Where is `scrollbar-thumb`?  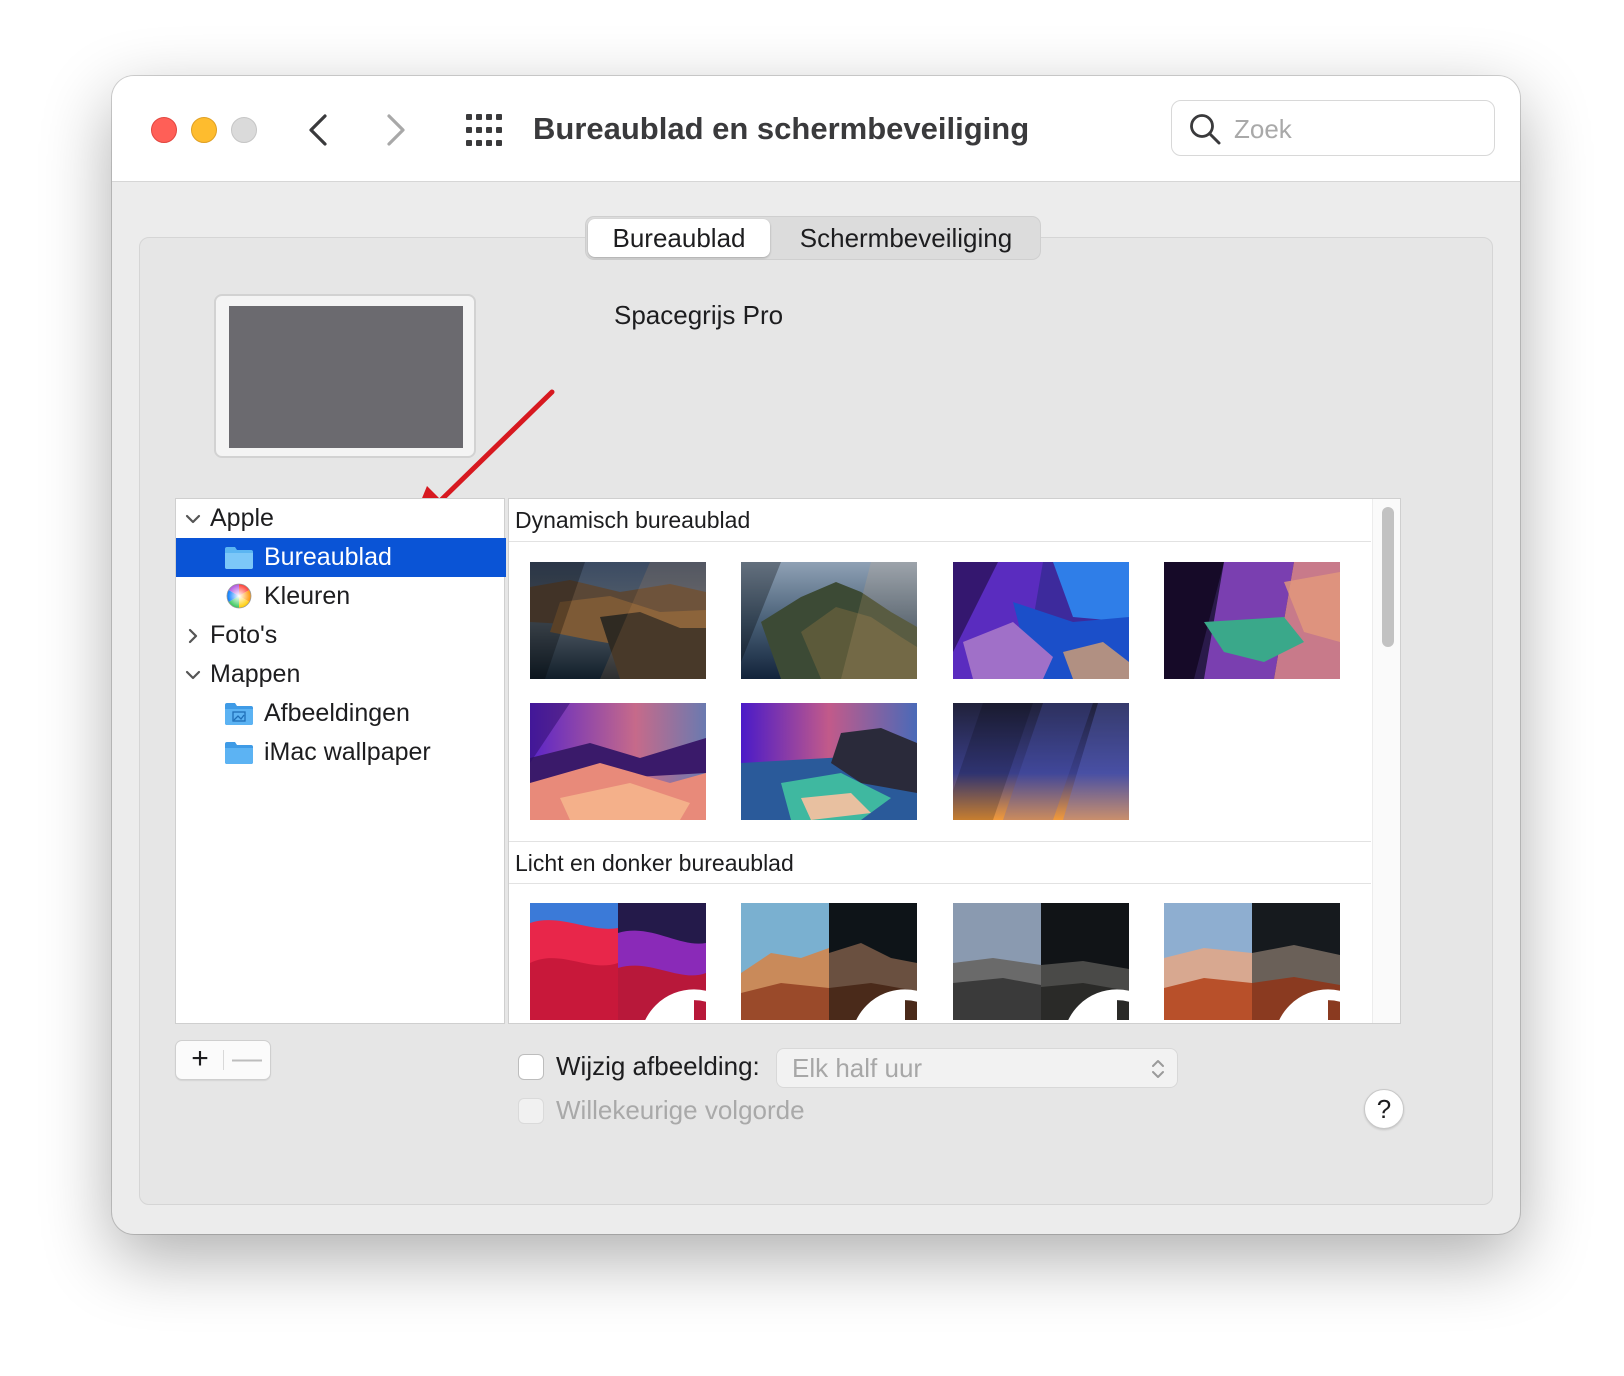
scrollbar-thumb is located at coordinates (1388, 577).